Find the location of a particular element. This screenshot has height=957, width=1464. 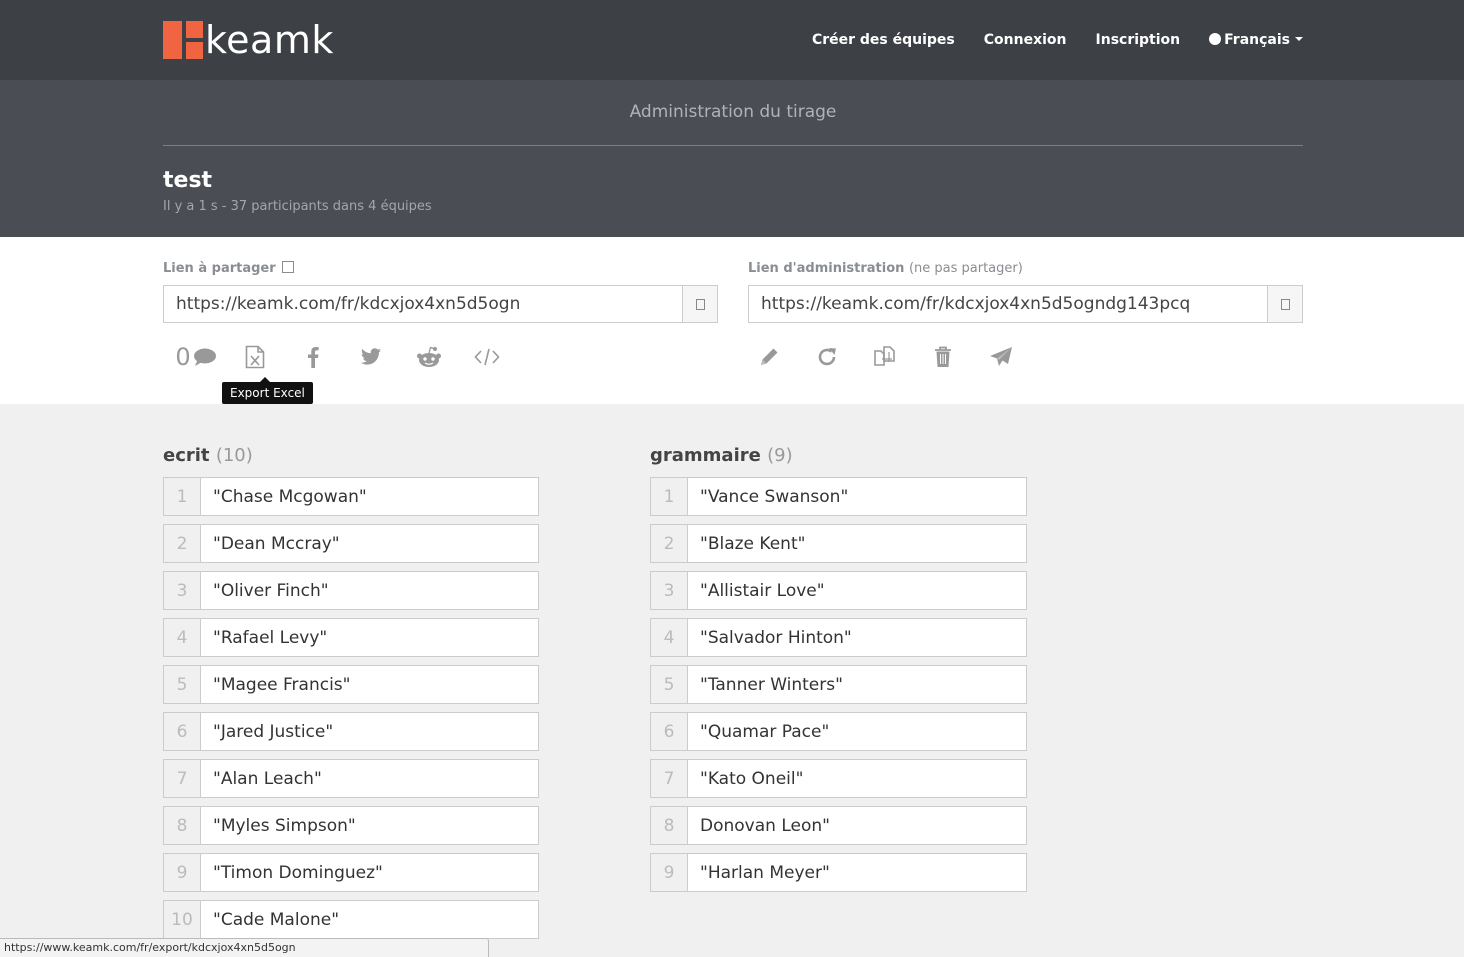

share-link-label: Lien à partager is located at coordinates (228, 268).